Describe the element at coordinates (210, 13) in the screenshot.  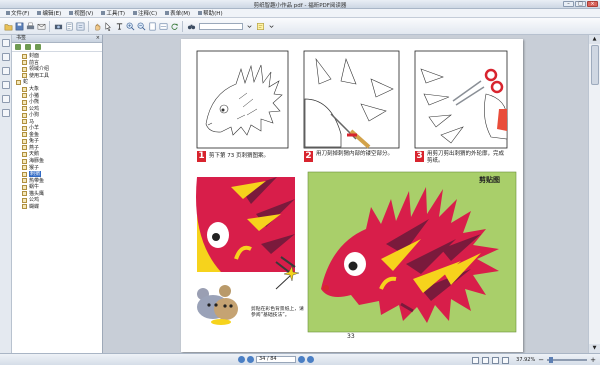
I see `menu-help: 帮助(H)` at that location.